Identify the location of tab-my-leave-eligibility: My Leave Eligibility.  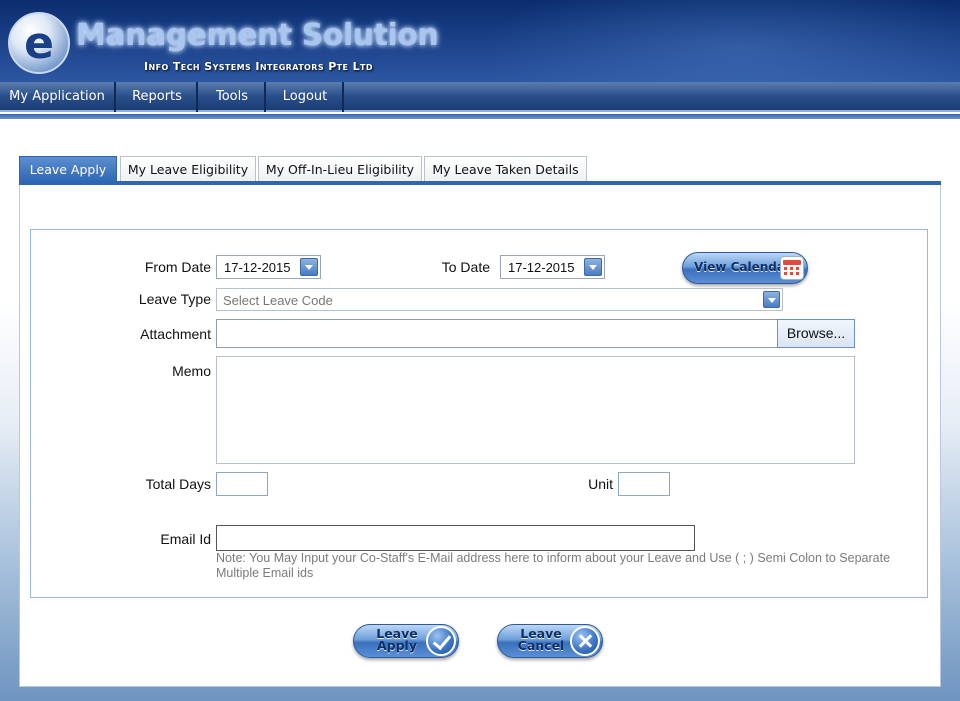
(188, 169).